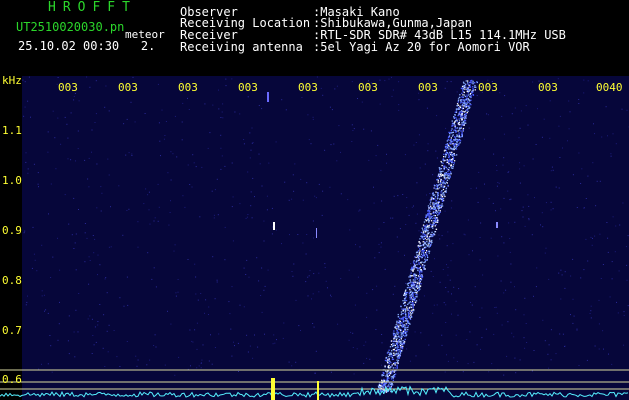 Image resolution: width=629 pixels, height=400 pixels. Describe the element at coordinates (12, 230) in the screenshot. I see `y-tick: 0.9` at that location.